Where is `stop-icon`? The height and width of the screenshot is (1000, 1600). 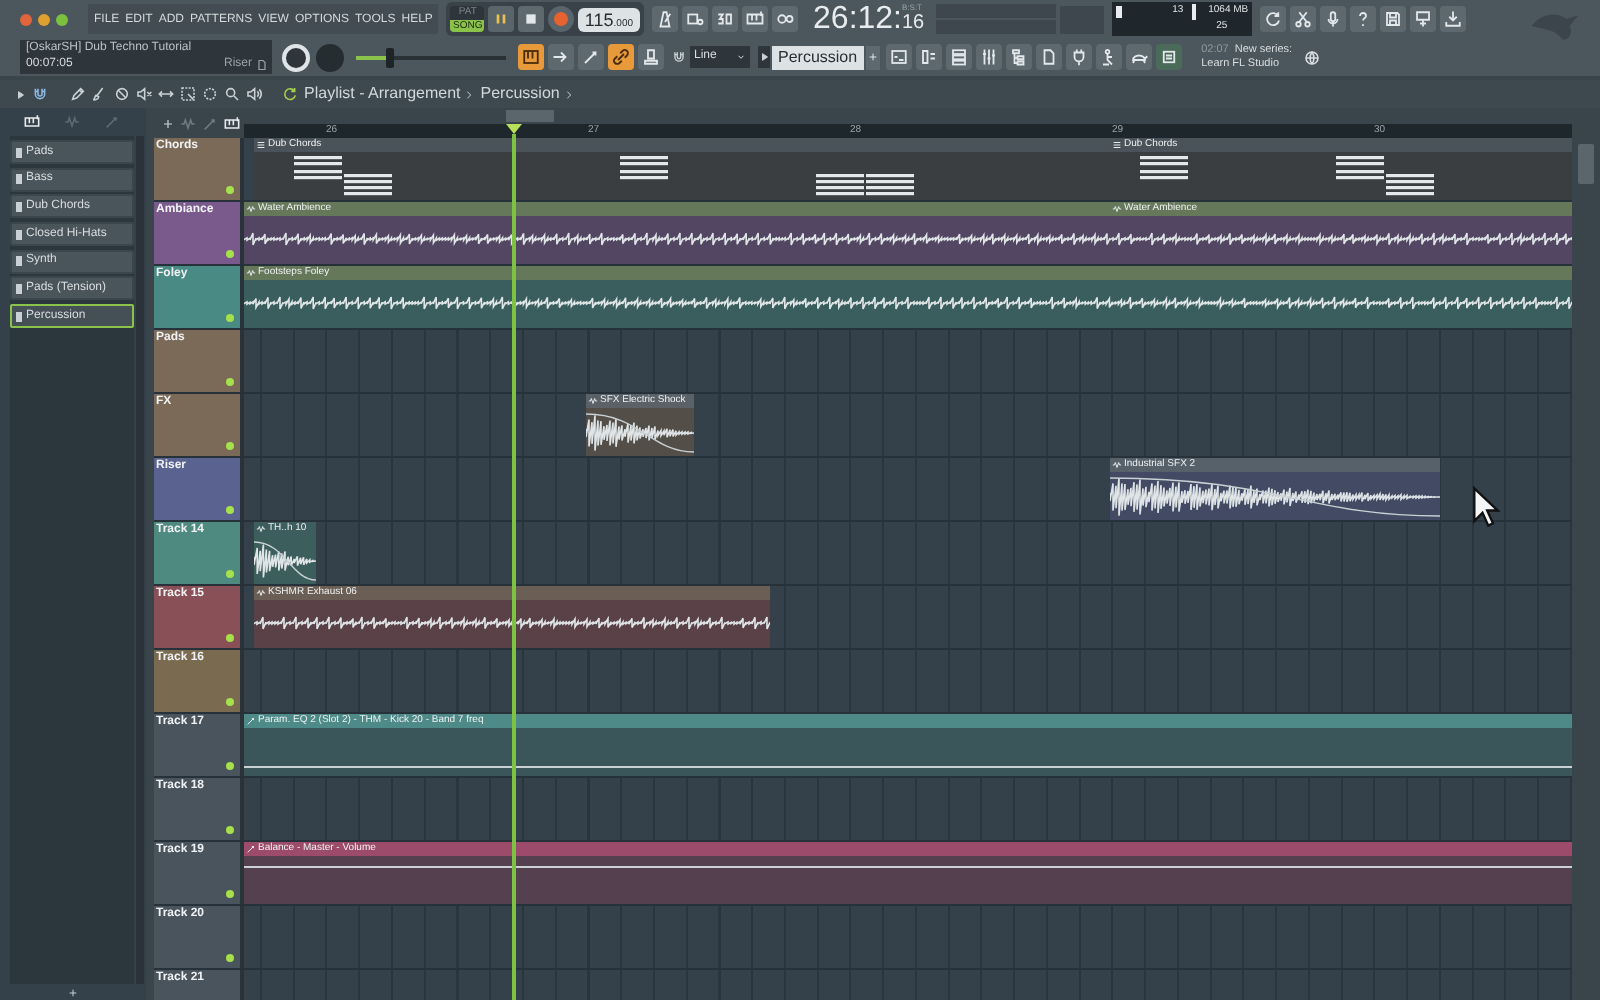
stop-icon is located at coordinates (531, 19).